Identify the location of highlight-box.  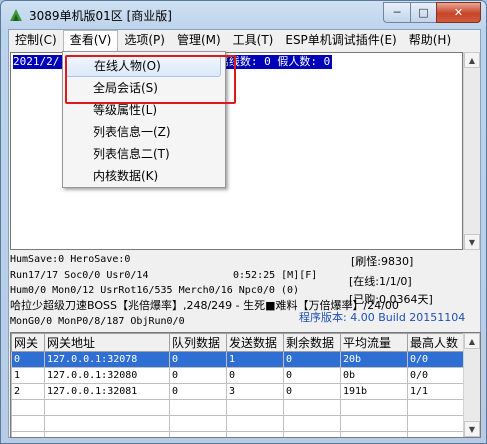
(150, 79).